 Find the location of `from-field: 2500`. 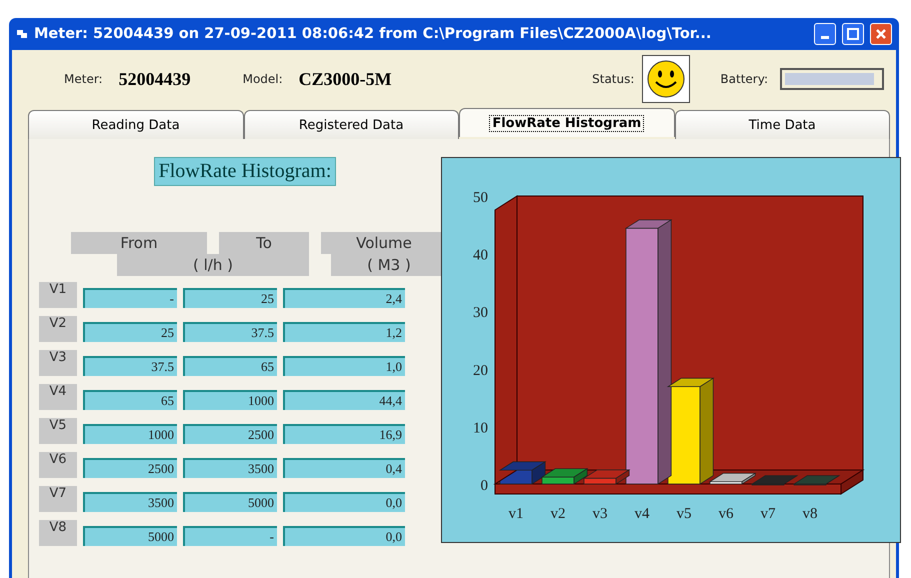

from-field: 2500 is located at coordinates (130, 468).